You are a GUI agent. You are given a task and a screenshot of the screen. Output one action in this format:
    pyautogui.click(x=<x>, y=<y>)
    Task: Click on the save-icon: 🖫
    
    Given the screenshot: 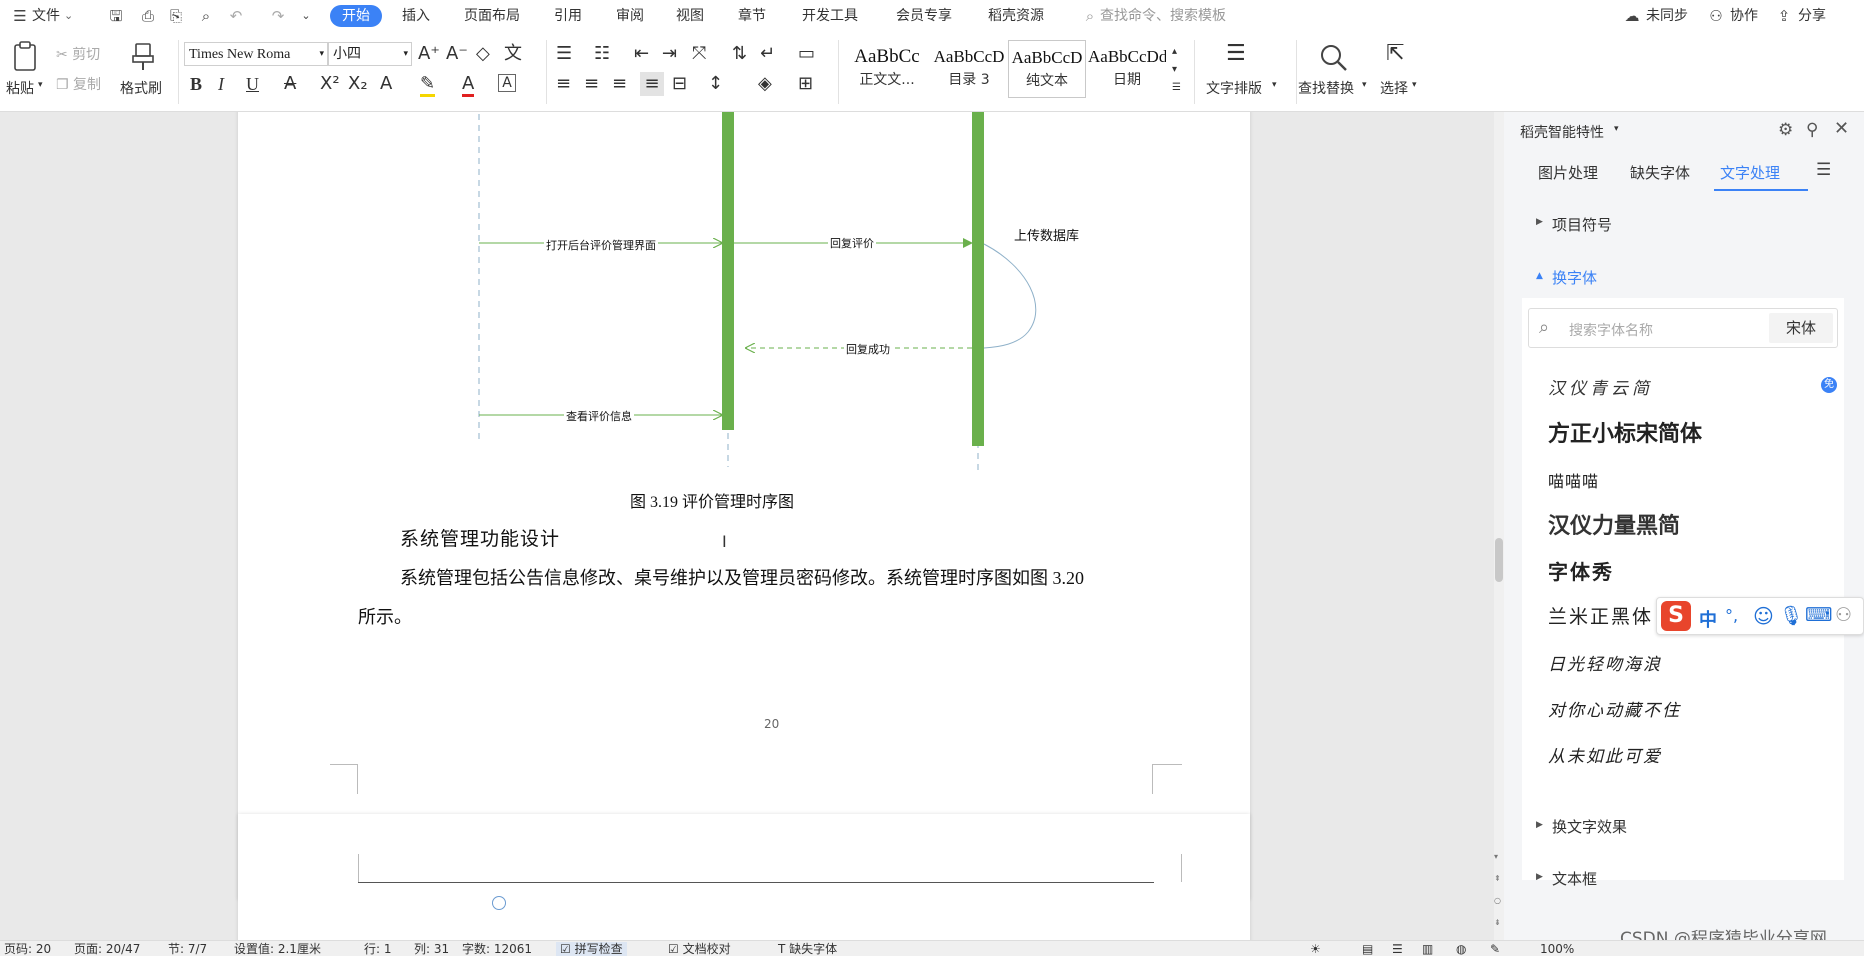 What is the action you would take?
    pyautogui.click(x=116, y=16)
    